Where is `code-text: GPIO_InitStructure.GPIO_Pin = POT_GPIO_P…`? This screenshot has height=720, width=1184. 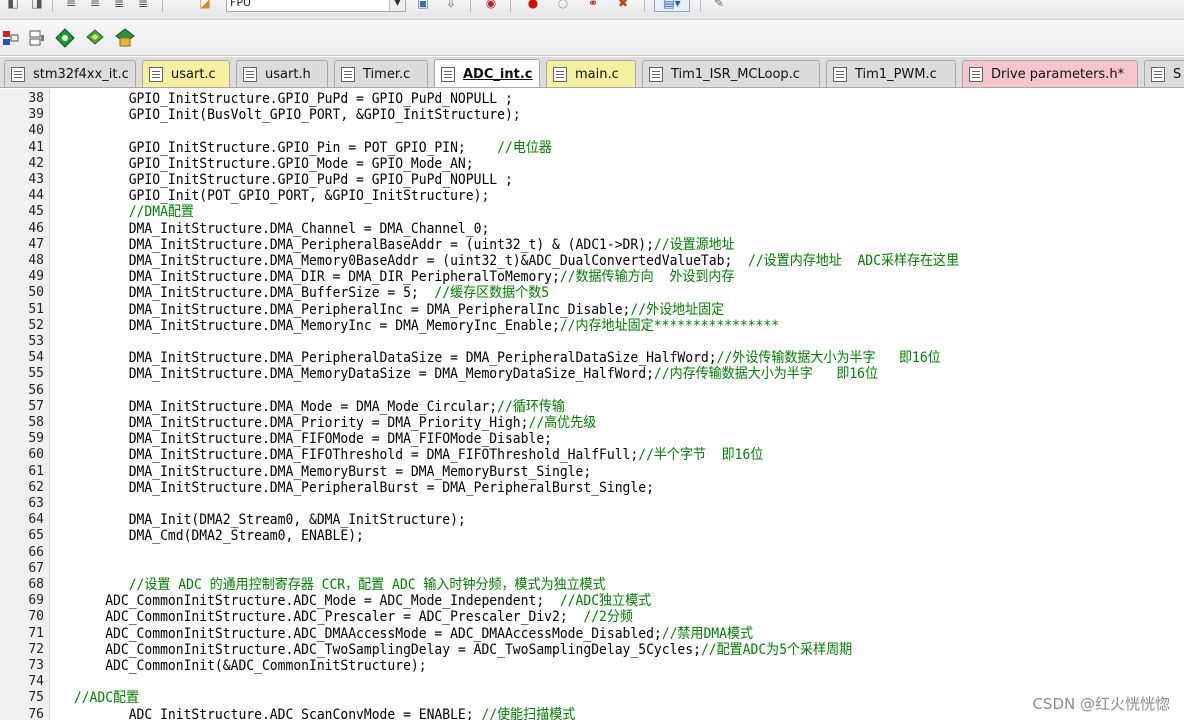
code-text: GPIO_InitStructure.GPIO_Pin = POT_GPIO_P… is located at coordinates (309, 148).